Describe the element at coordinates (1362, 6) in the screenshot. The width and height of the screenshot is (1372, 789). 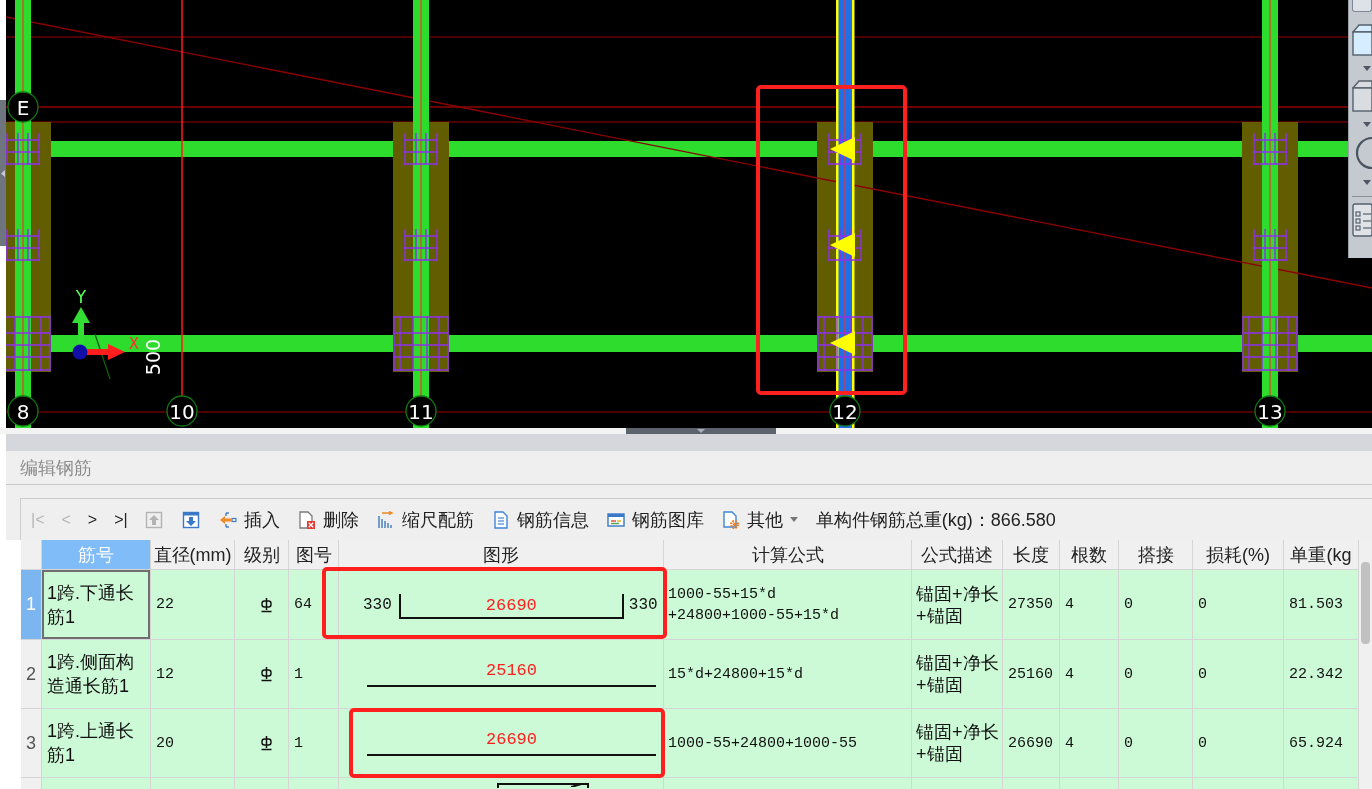
I see `toolbar-button` at that location.